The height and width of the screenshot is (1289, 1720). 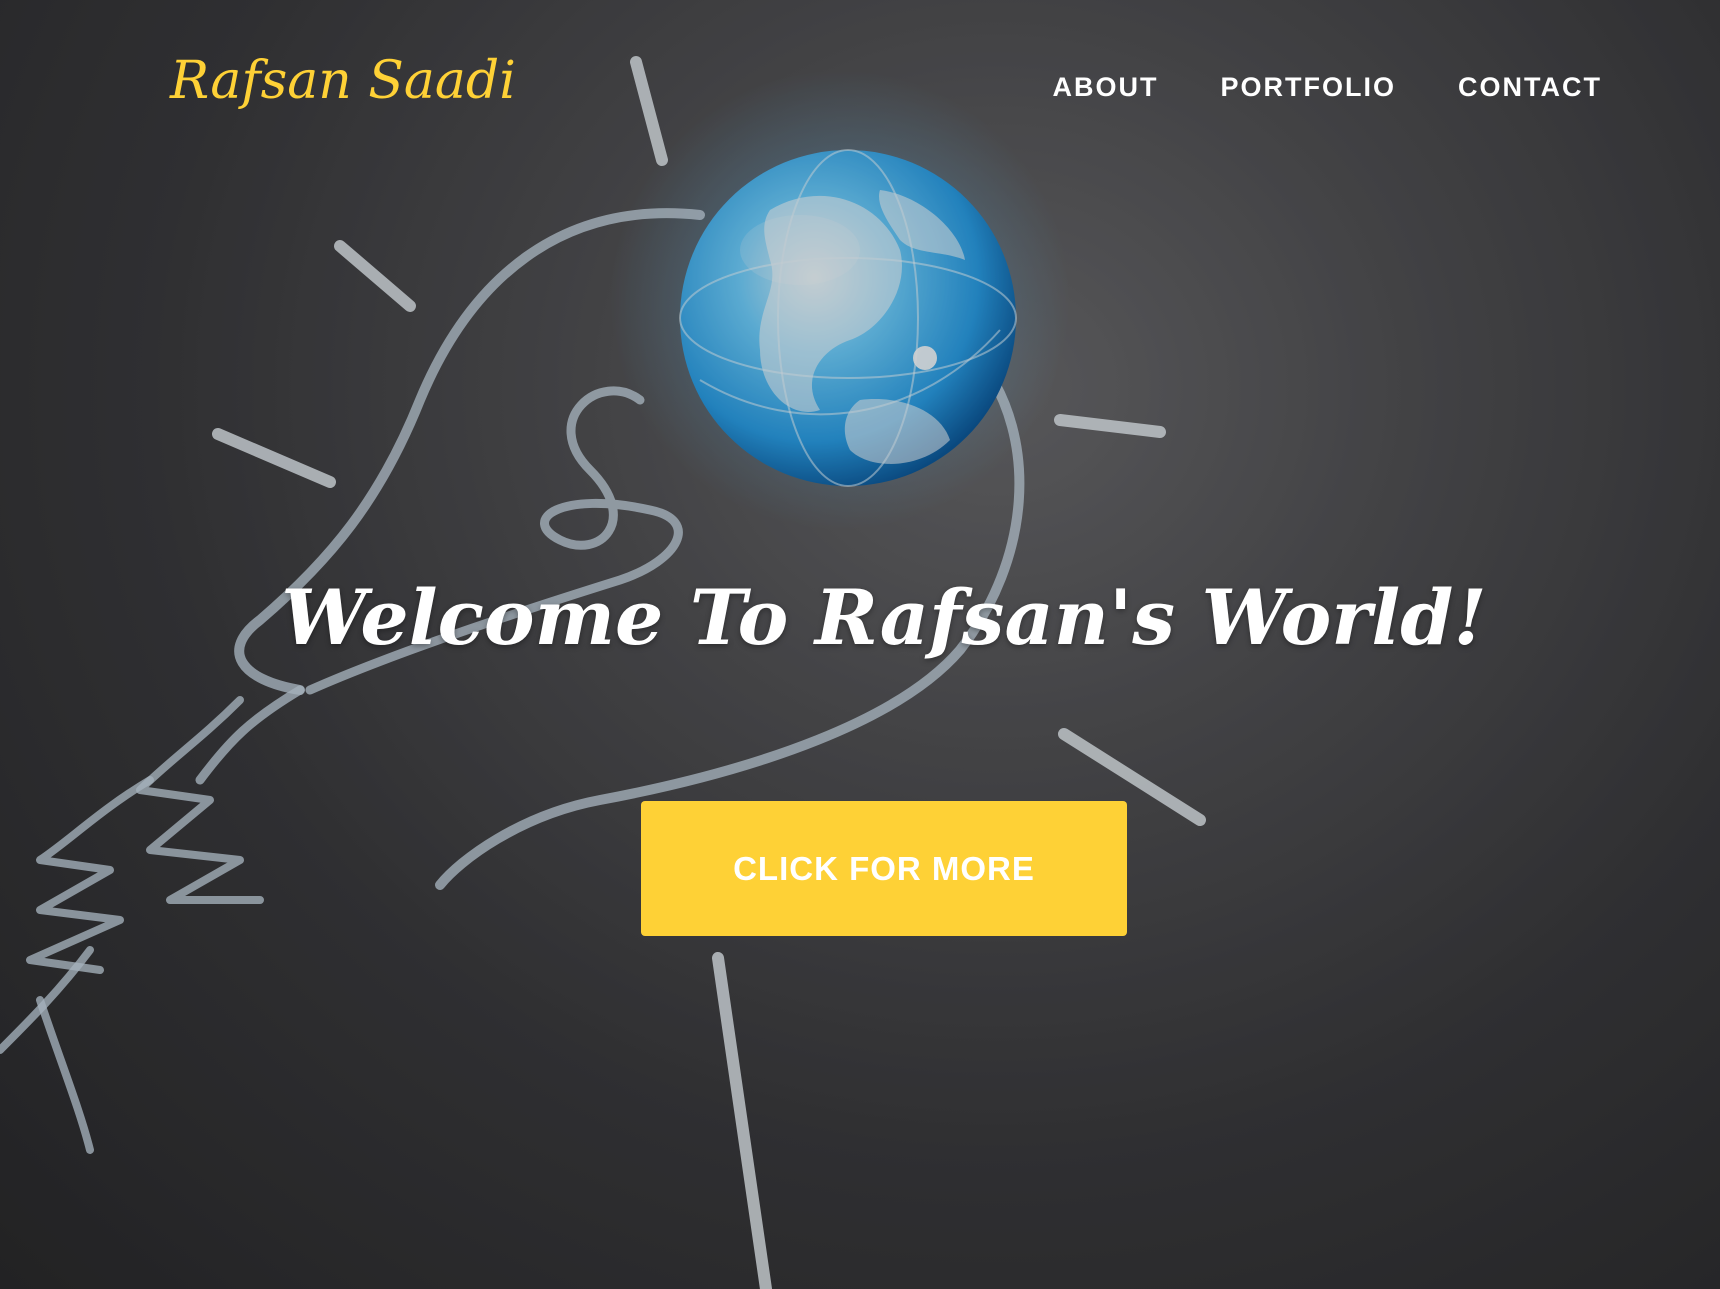 What do you see at coordinates (1530, 87) in the screenshot?
I see `nav-item-contact: CONTACT` at bounding box center [1530, 87].